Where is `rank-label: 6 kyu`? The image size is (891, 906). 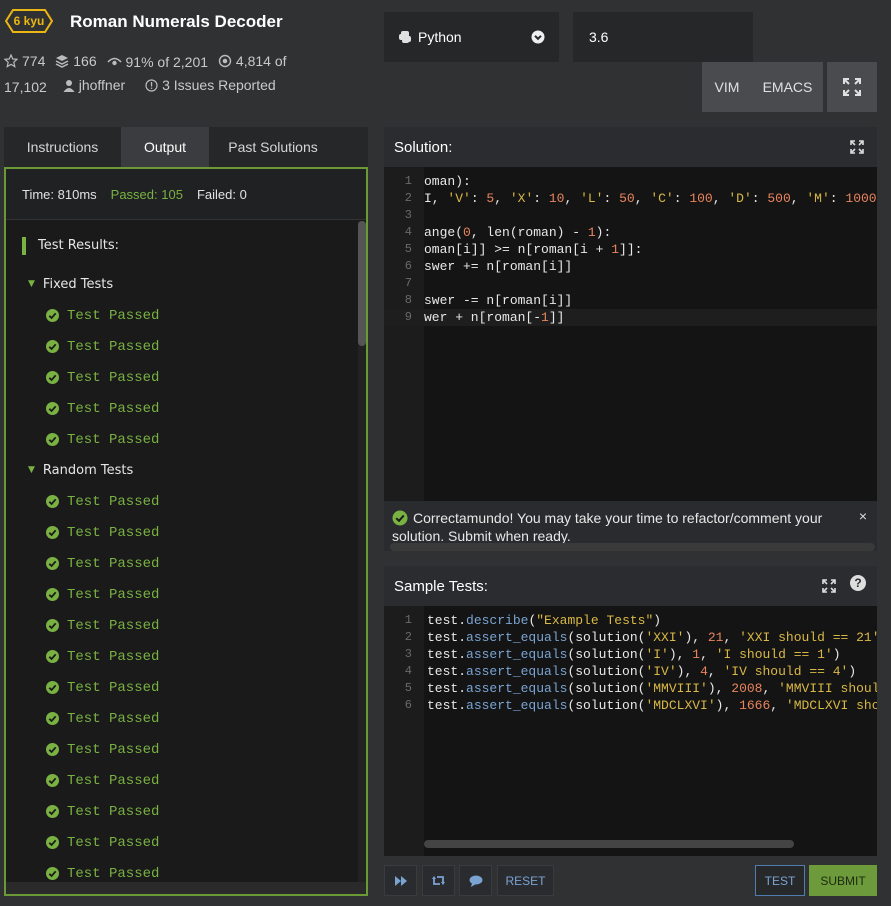 rank-label: 6 kyu is located at coordinates (29, 21).